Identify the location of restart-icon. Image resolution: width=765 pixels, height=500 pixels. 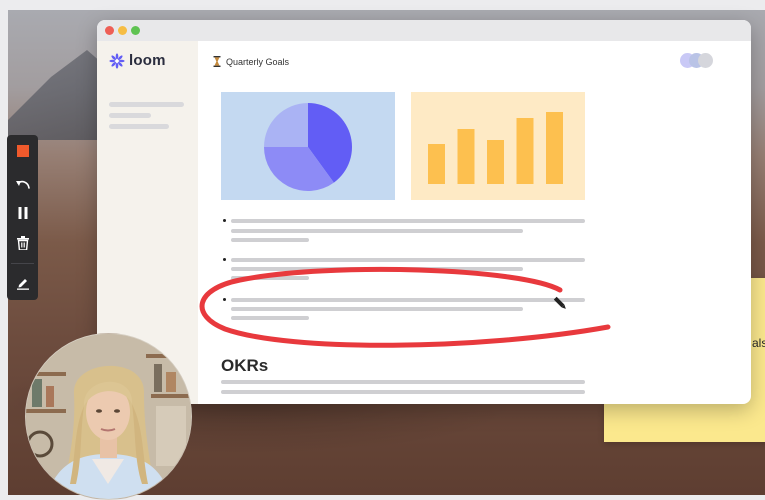
(22, 184).